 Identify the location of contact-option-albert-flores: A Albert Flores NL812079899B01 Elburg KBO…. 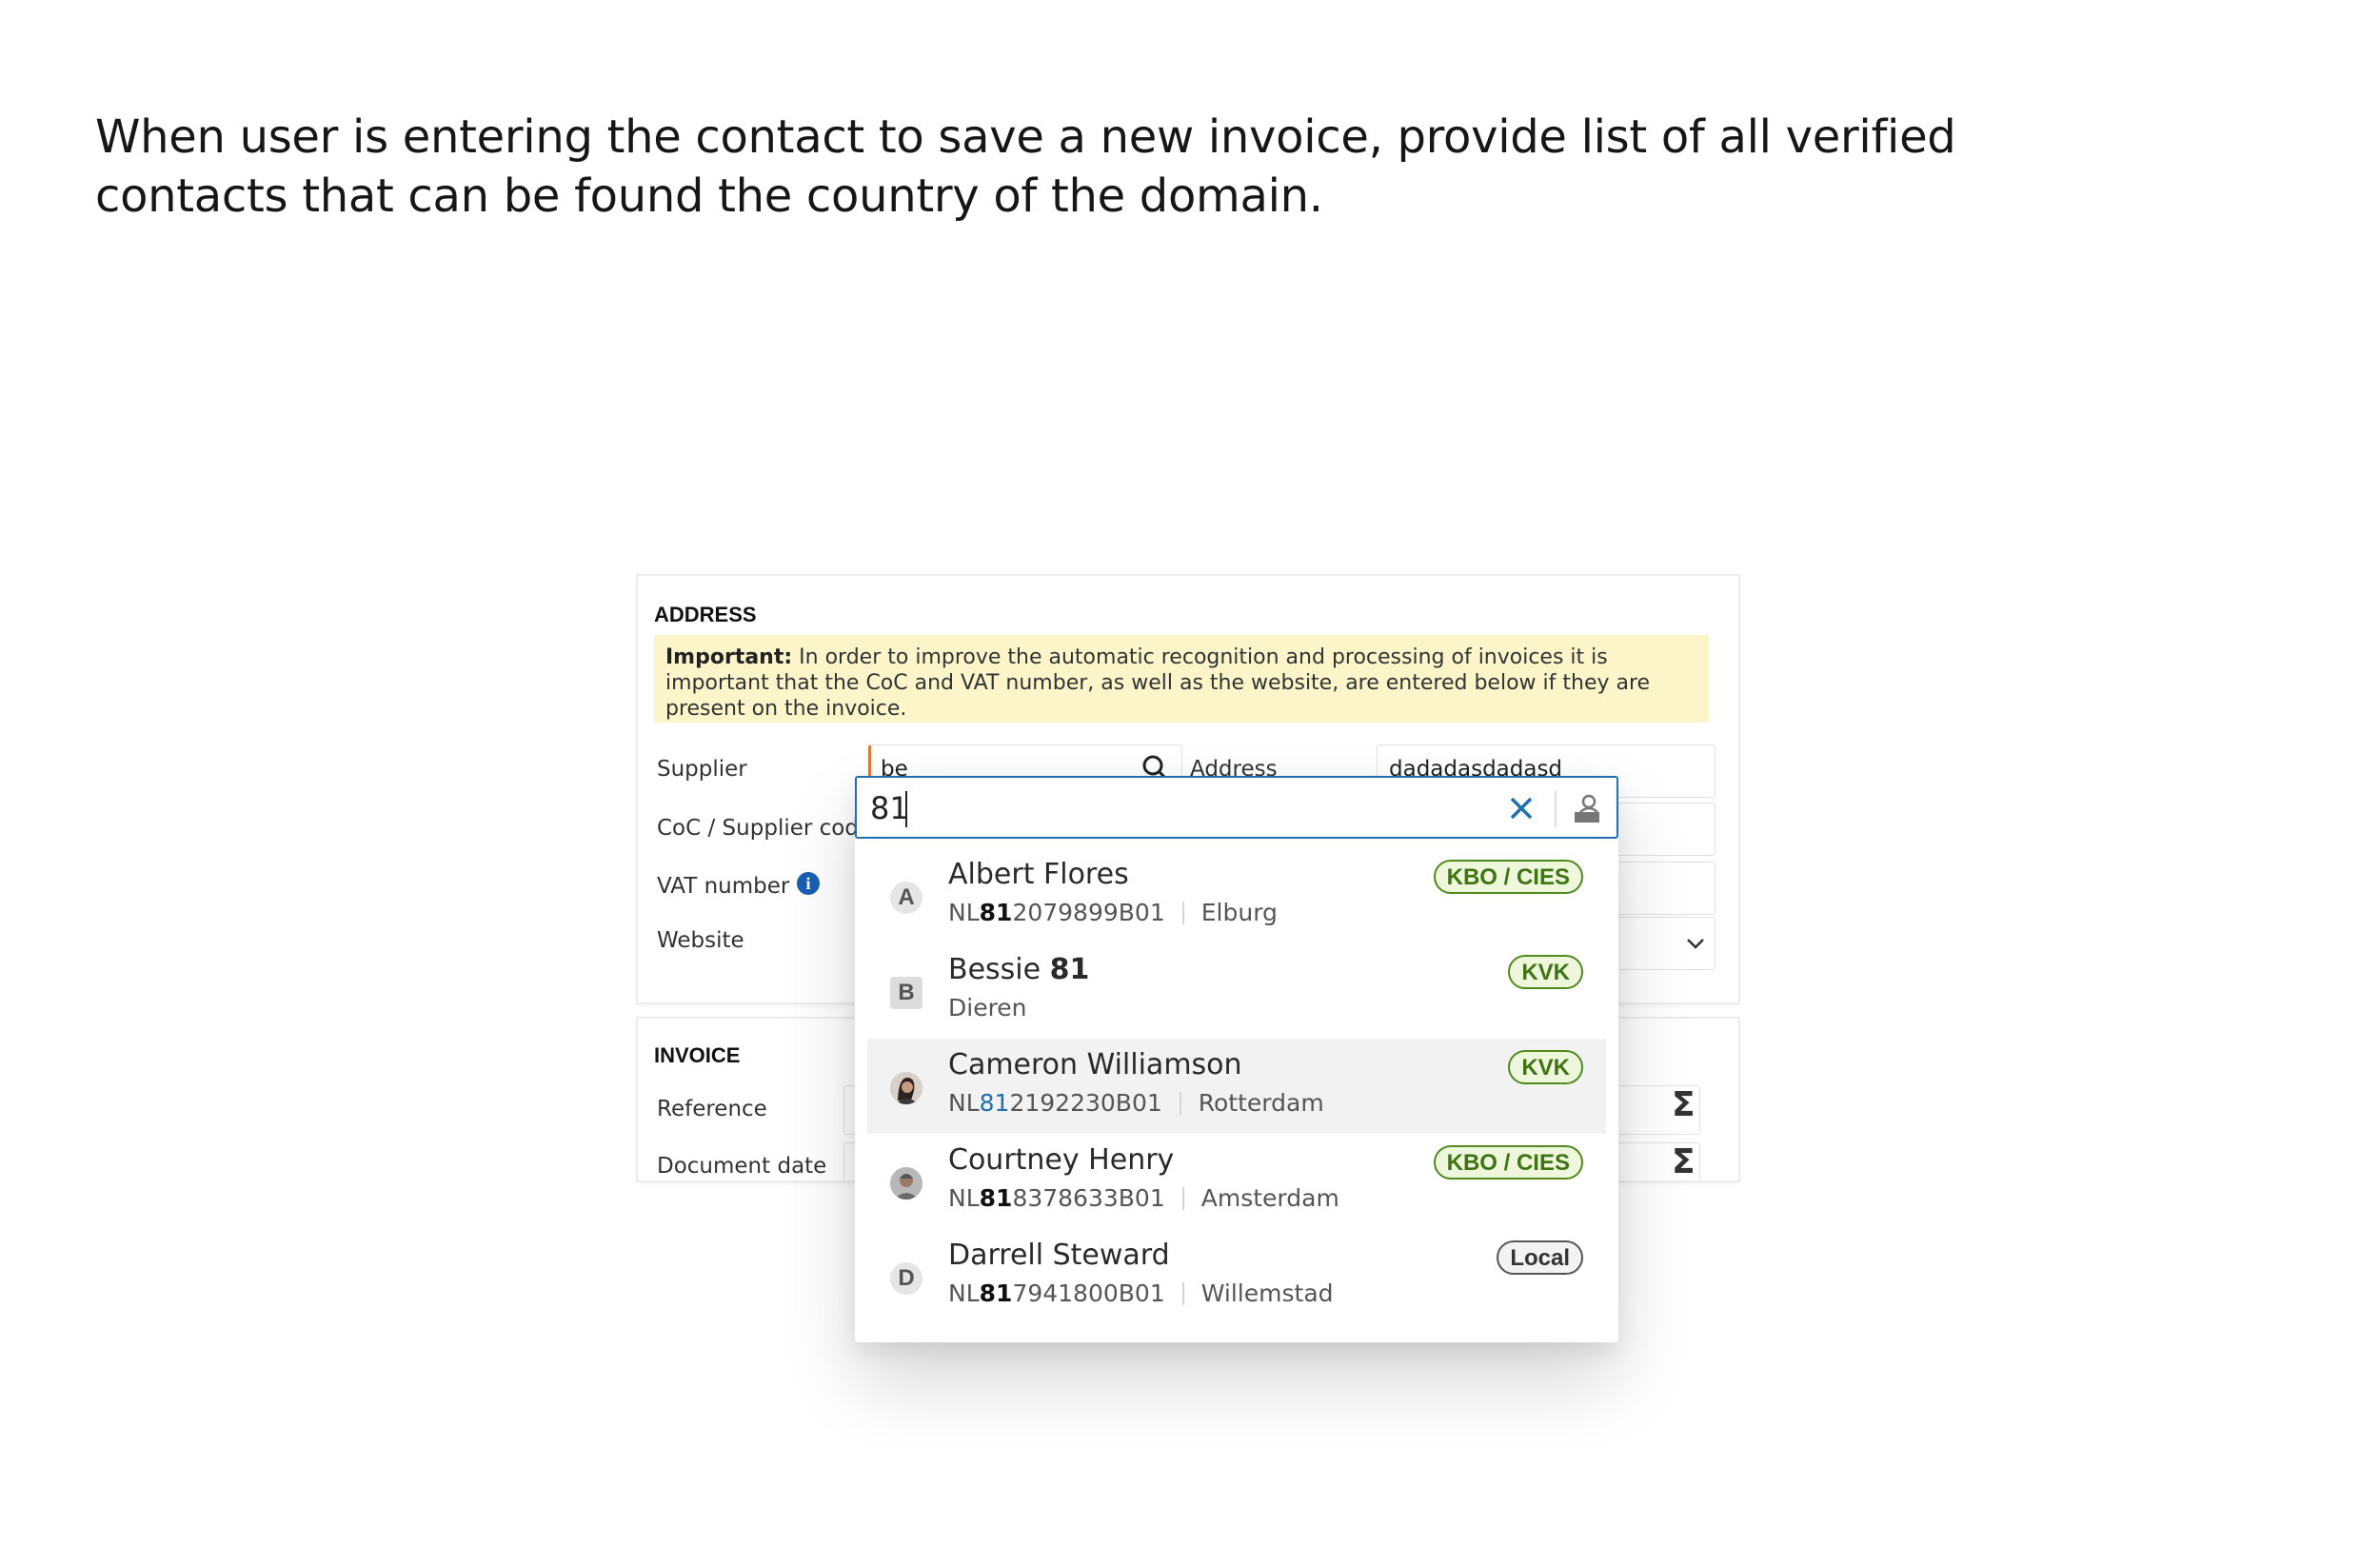
(1236, 895).